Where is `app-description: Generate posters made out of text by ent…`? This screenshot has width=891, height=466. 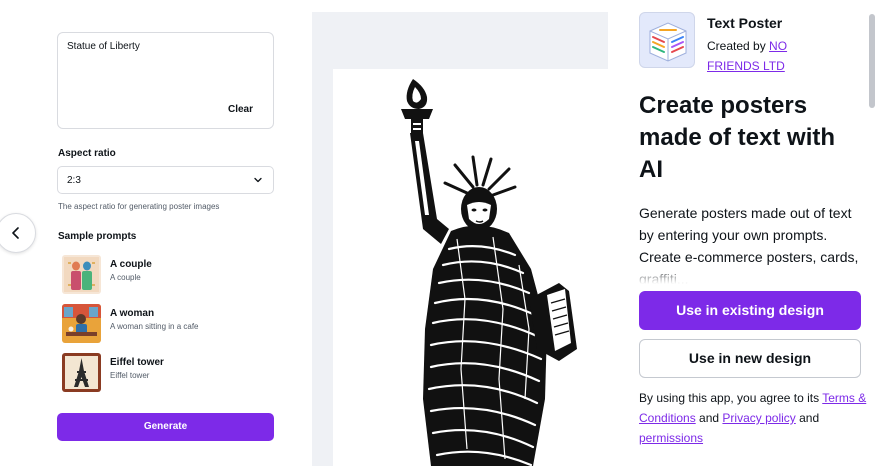
app-description: Generate posters made out of text by ent… is located at coordinates (749, 243).